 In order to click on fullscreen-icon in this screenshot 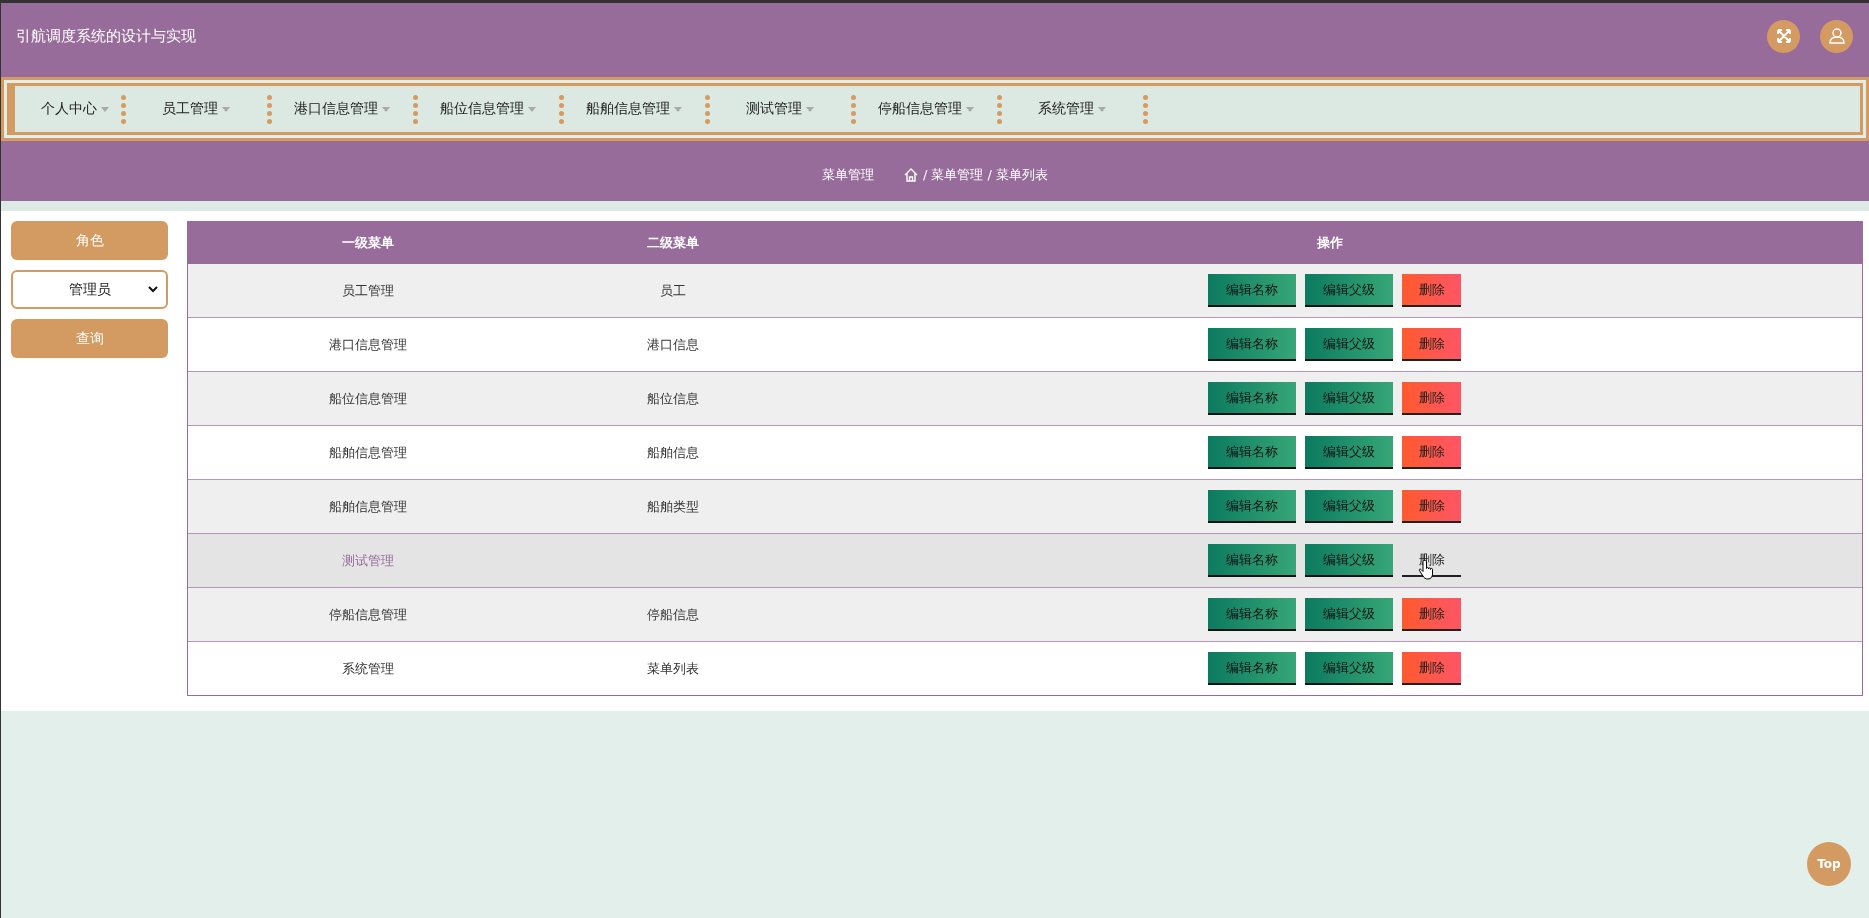, I will do `click(1783, 36)`.